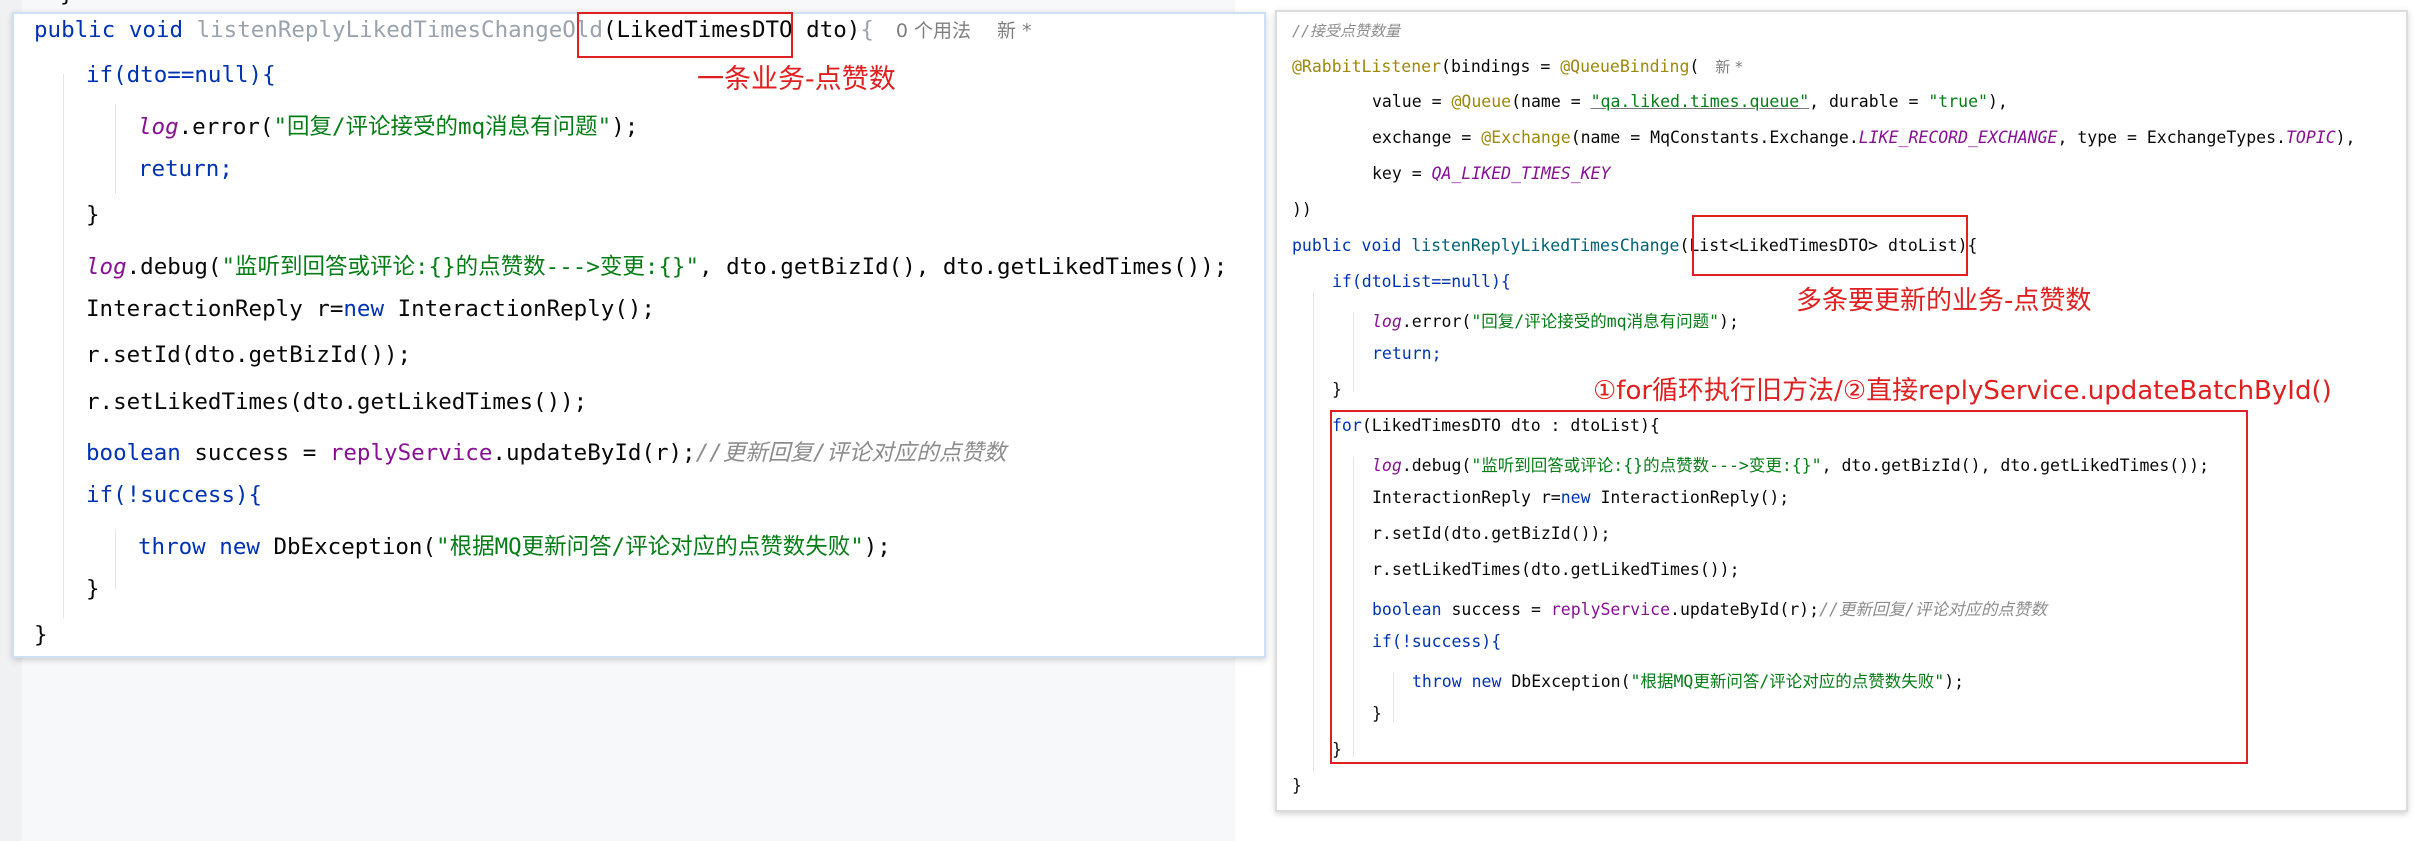 The width and height of the screenshot is (2414, 841). Describe the element at coordinates (1412, 101) in the screenshot. I see `attribute: value =` at that location.